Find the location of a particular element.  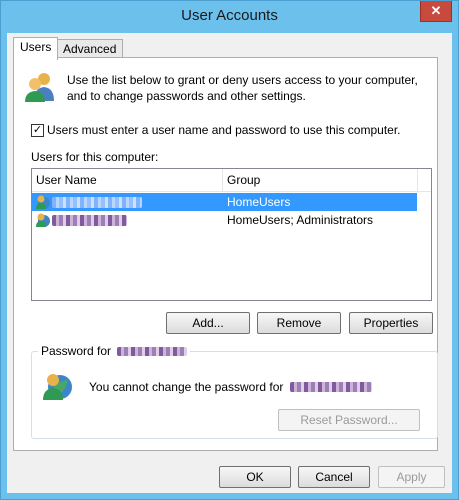

cancel-button: Cancel is located at coordinates (334, 477).